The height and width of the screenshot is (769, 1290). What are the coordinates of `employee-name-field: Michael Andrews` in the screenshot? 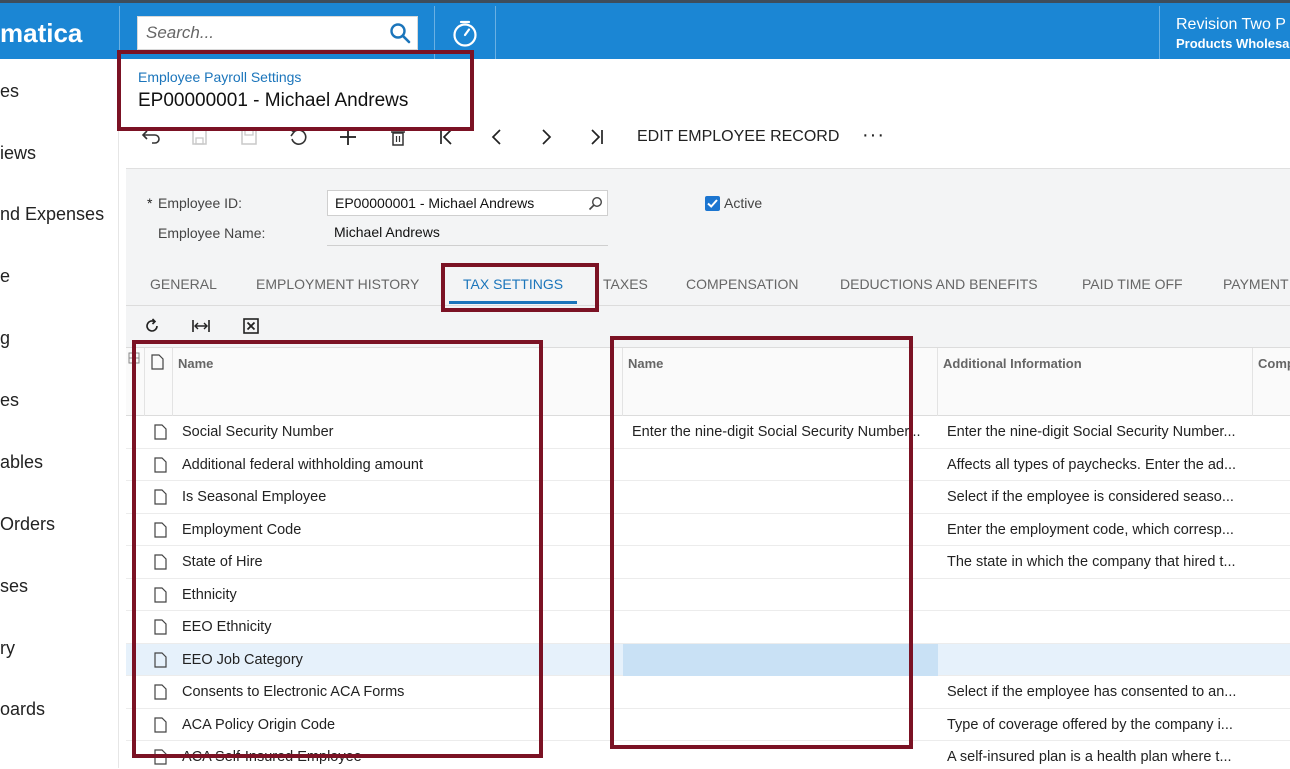 It's located at (467, 233).